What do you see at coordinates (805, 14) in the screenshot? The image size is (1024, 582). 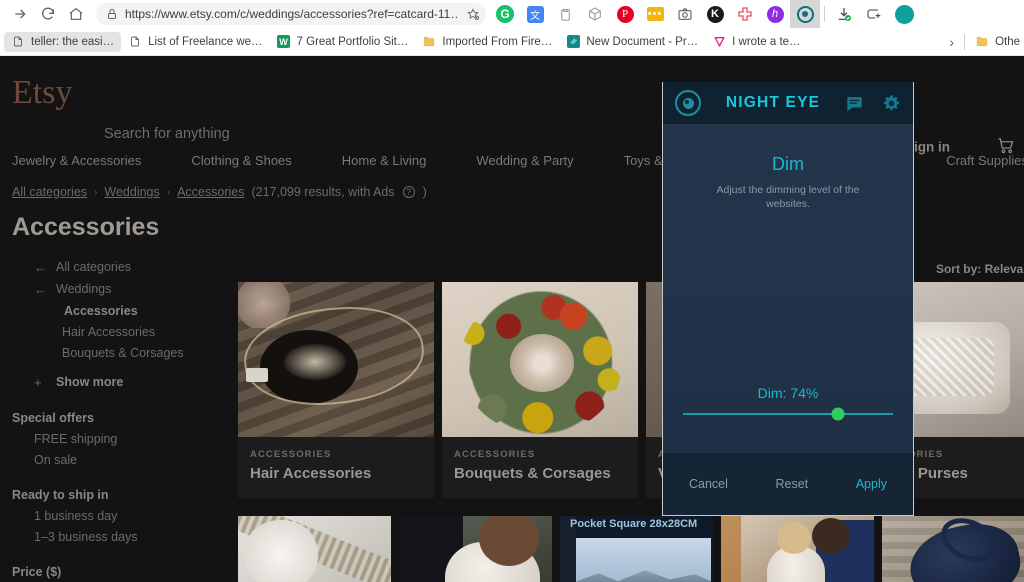 I see `night-eye-extension-icon` at bounding box center [805, 14].